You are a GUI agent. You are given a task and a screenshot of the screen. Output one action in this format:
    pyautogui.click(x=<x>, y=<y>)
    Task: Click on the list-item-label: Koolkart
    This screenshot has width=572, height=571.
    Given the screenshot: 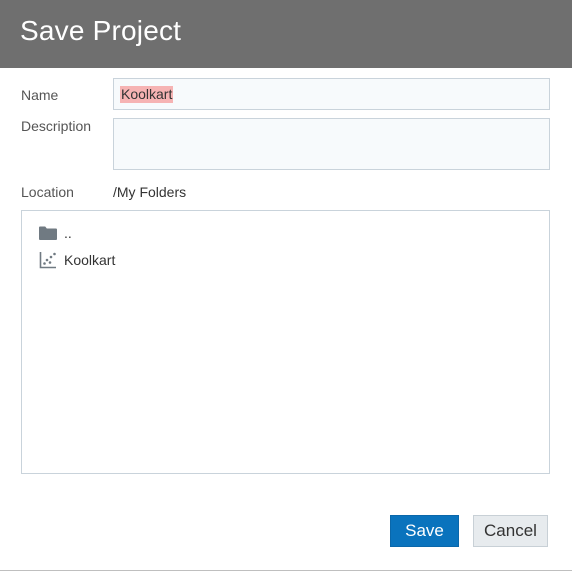 What is the action you would take?
    pyautogui.click(x=90, y=260)
    